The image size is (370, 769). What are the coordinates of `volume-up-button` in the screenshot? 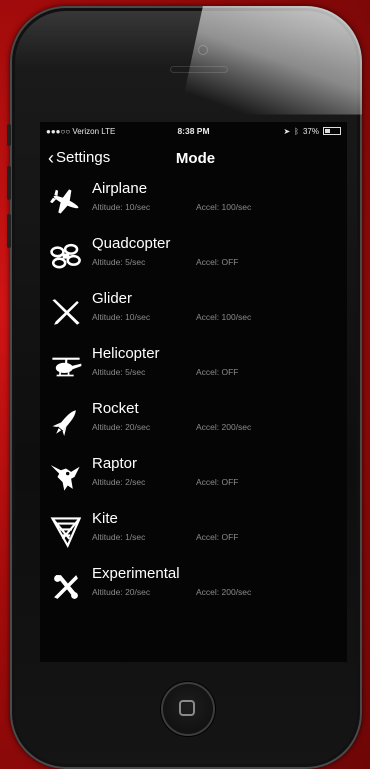 It's located at (9, 183).